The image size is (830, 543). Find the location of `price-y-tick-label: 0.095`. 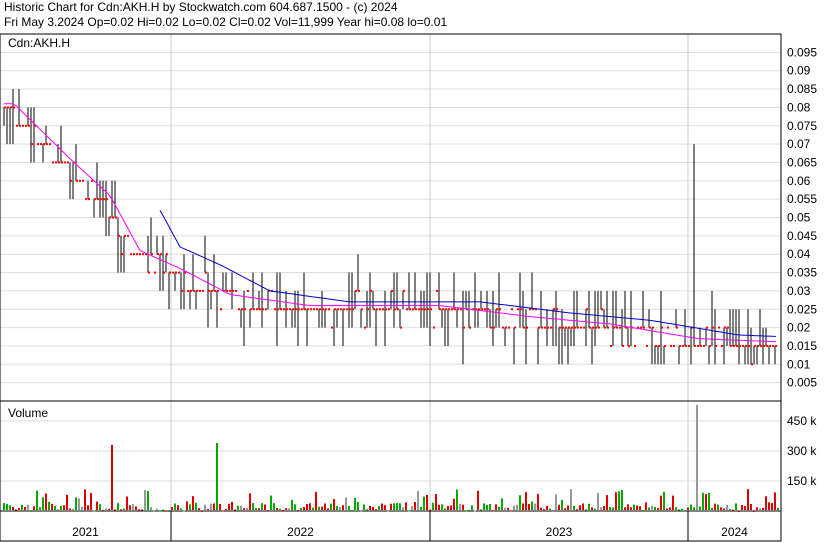

price-y-tick-label: 0.095 is located at coordinates (802, 52).